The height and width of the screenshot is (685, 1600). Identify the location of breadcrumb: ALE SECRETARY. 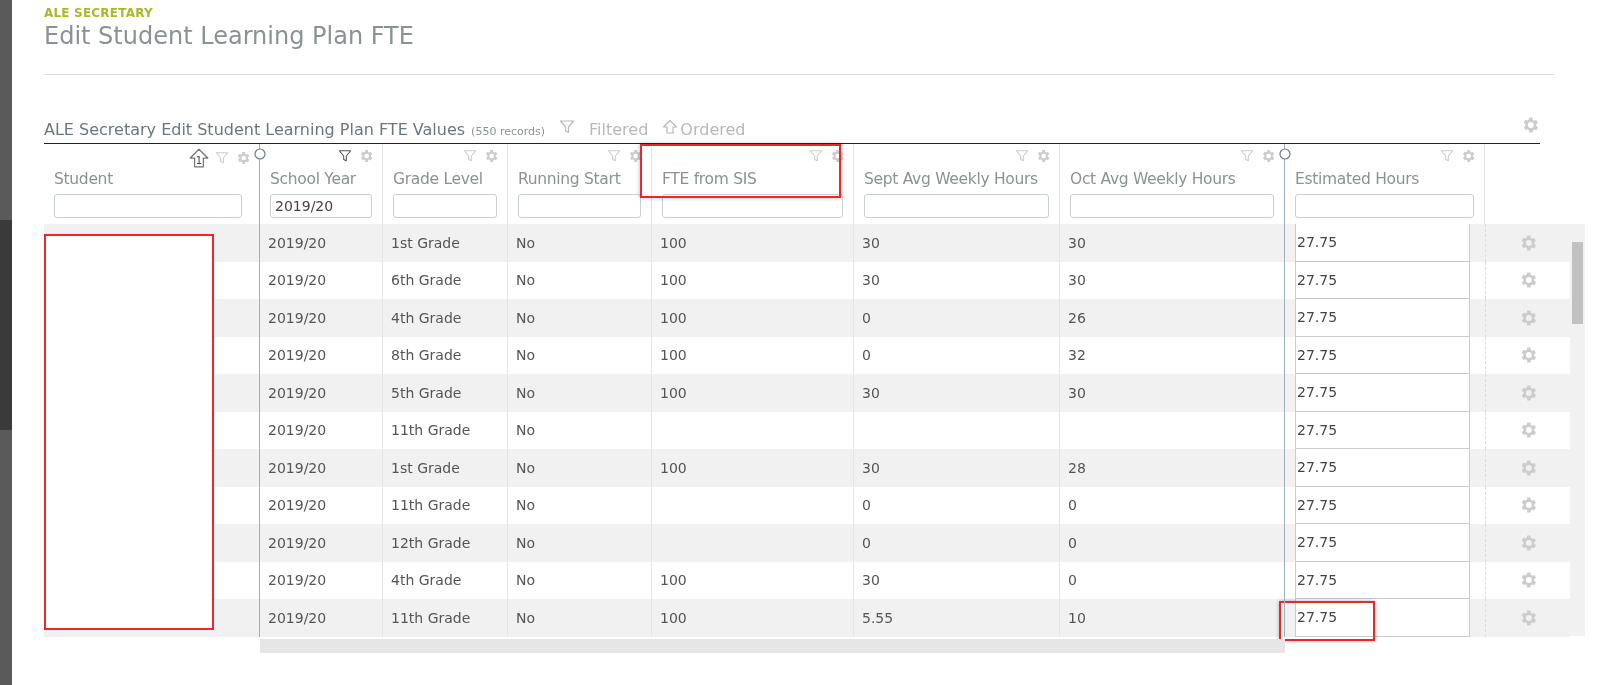
(99, 13).